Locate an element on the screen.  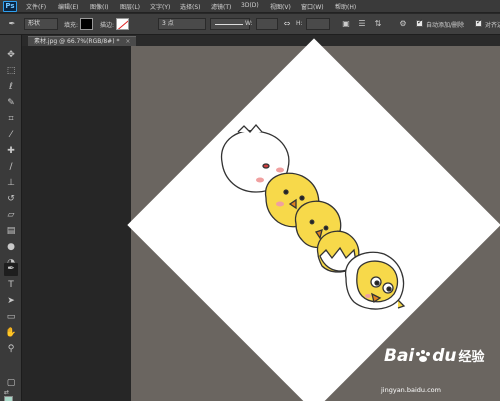
watermark-brand-2: du is located at coordinates (444, 356).